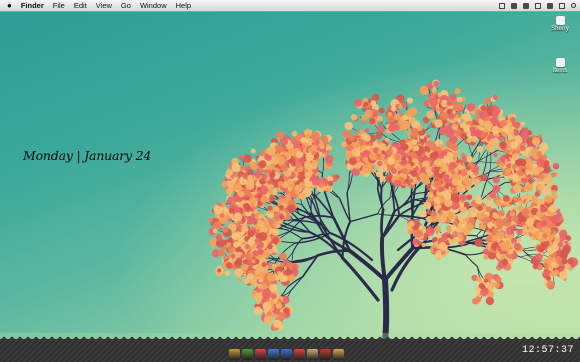 This screenshot has height=362, width=580. I want to click on date-widget: Monday | January 24, so click(87, 155).